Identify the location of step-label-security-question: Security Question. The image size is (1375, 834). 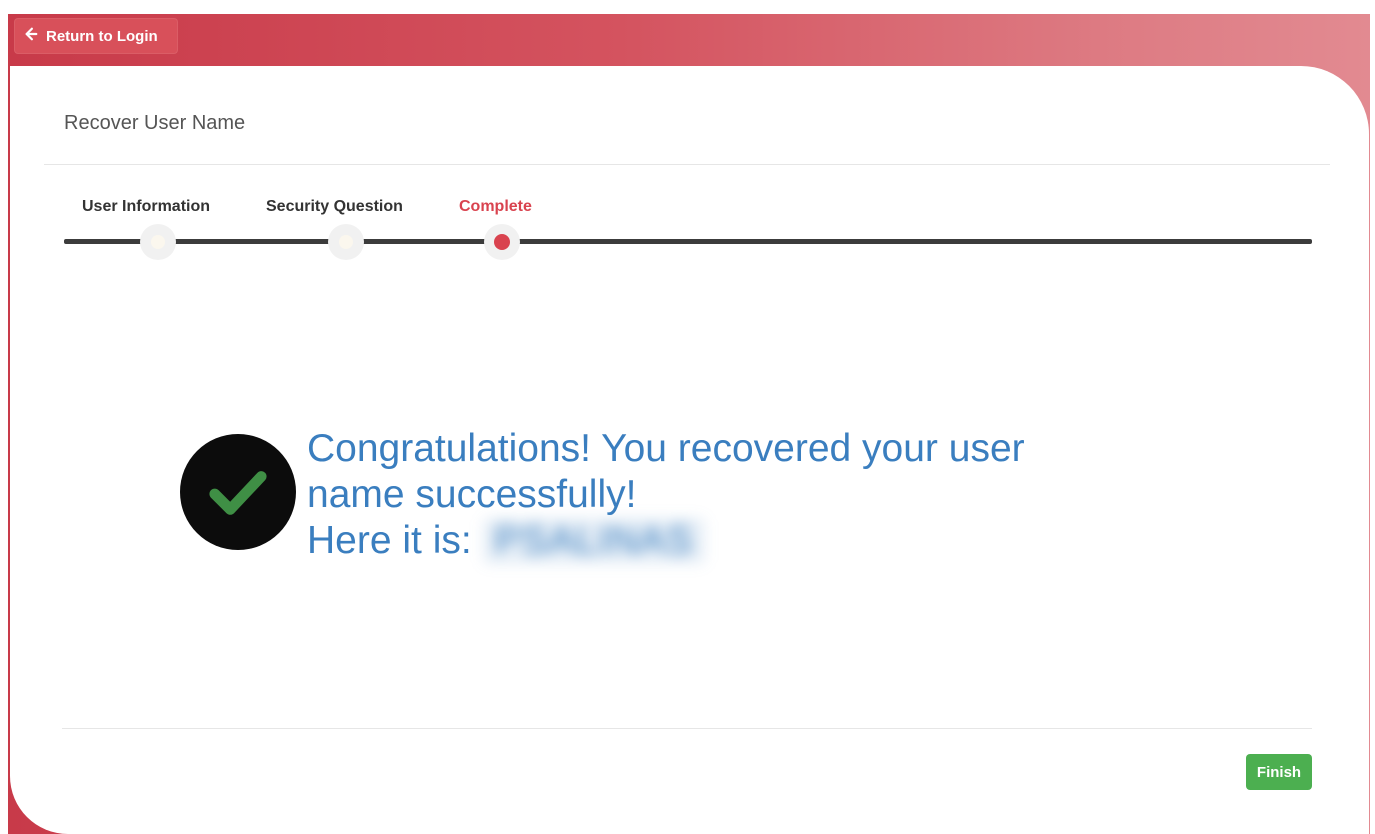
(334, 206).